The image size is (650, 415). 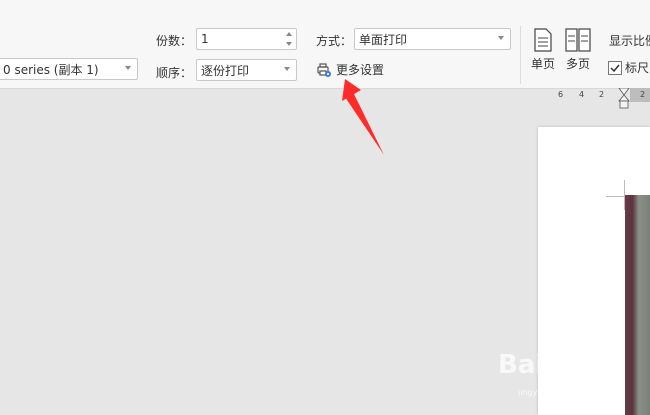 What do you see at coordinates (547, 365) in the screenshot?
I see `watermark-logo: Bai经验` at bounding box center [547, 365].